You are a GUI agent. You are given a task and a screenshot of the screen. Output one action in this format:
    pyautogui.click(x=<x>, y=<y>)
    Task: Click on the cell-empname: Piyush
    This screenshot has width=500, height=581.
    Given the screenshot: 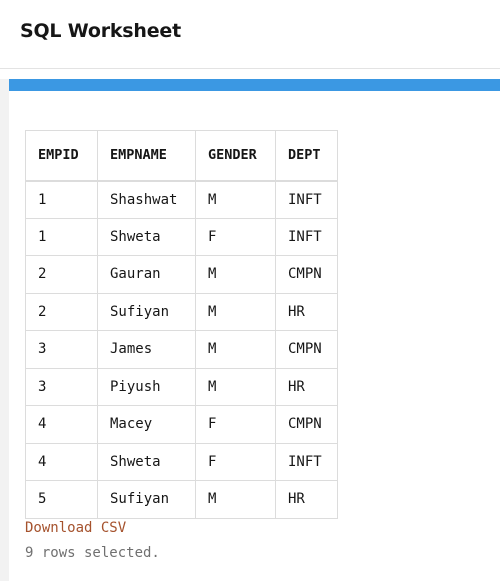 What is the action you would take?
    pyautogui.click(x=146, y=386)
    